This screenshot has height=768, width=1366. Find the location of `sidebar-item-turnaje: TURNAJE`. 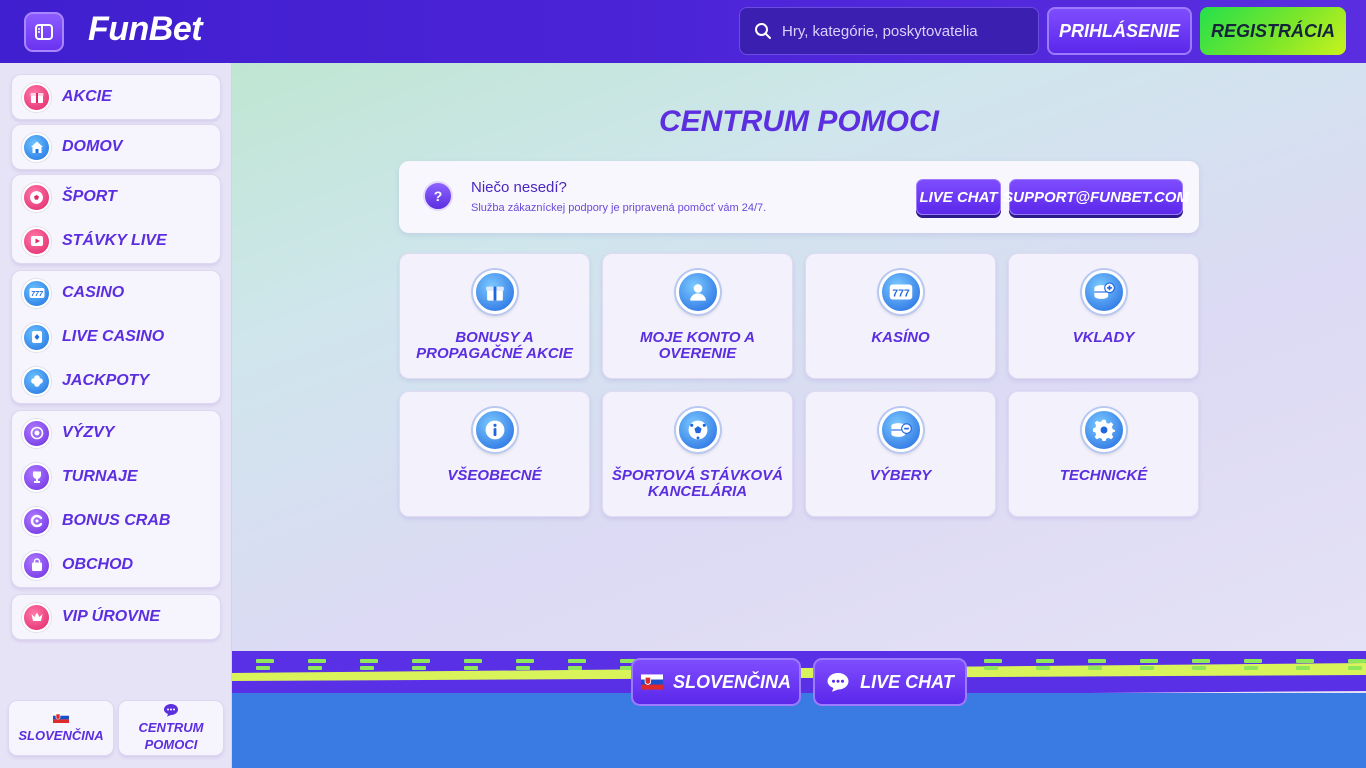

sidebar-item-turnaje: TURNAJE is located at coordinates (116, 477).